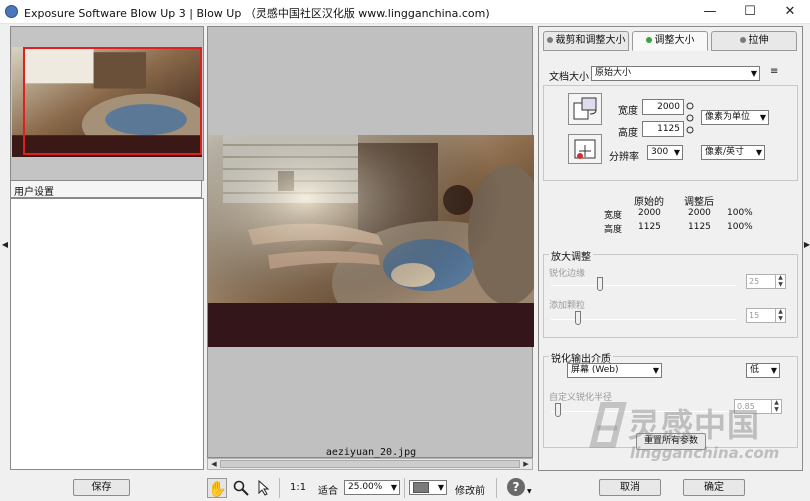  What do you see at coordinates (649, 213) in the screenshot?
I see `summary-width-original: 2000` at bounding box center [649, 213].